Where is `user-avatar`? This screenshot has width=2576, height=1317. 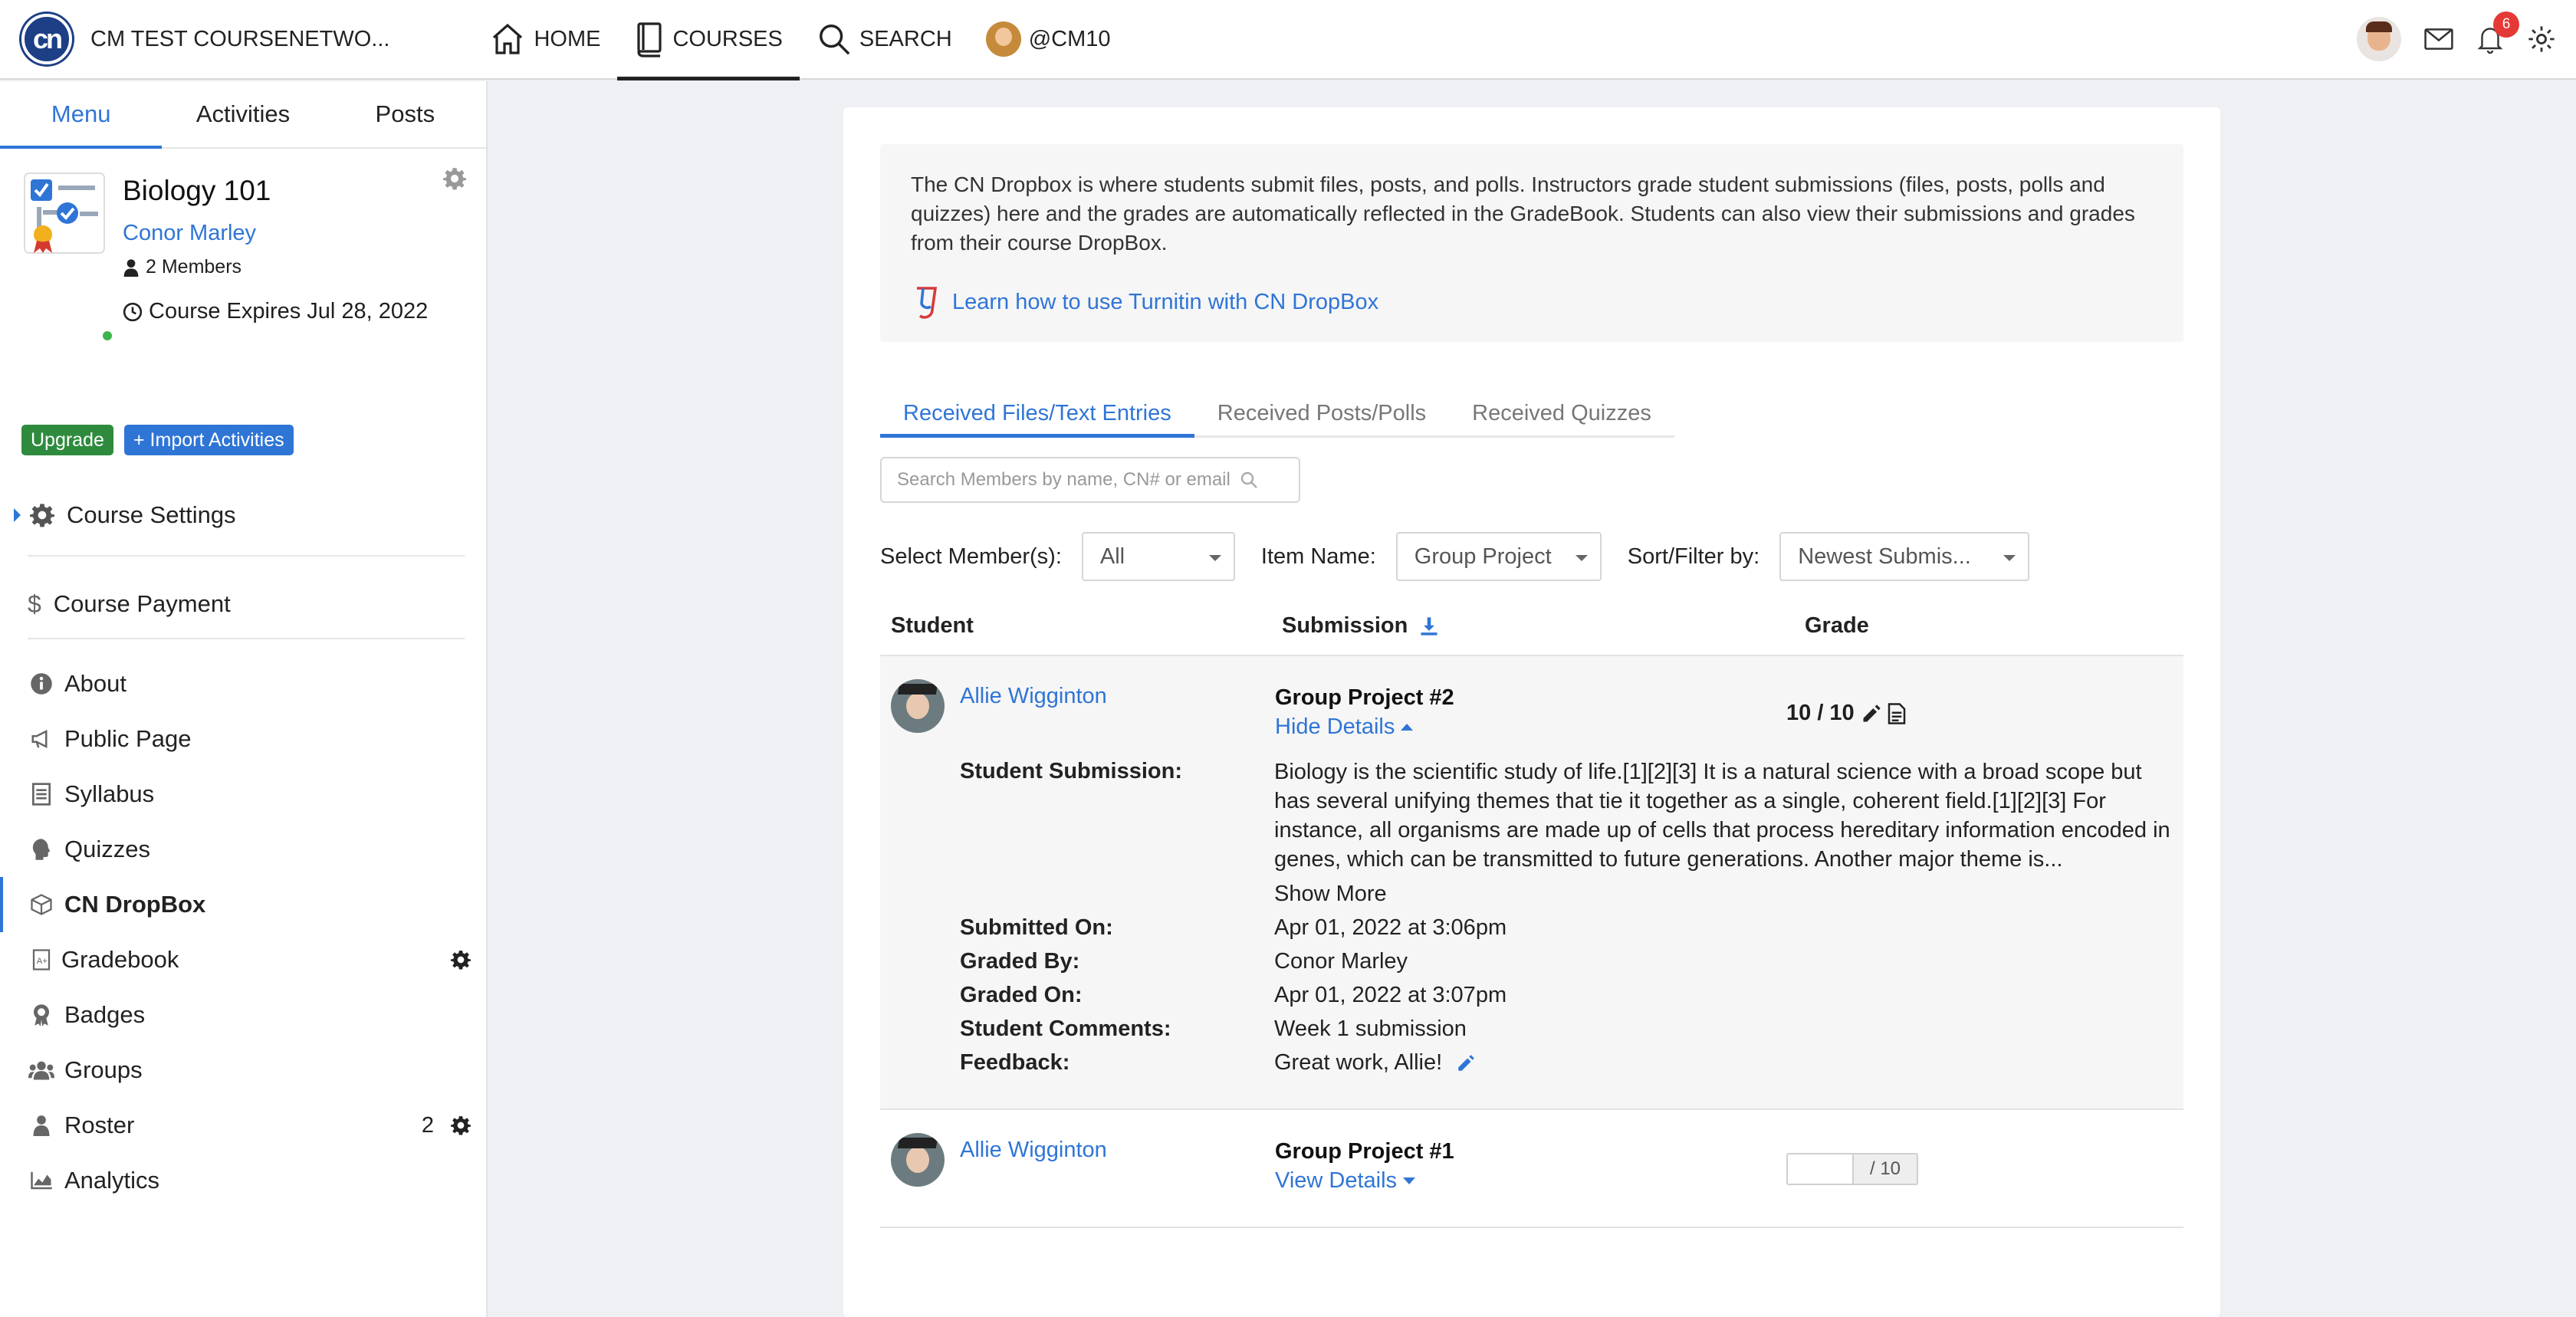 user-avatar is located at coordinates (2379, 39).